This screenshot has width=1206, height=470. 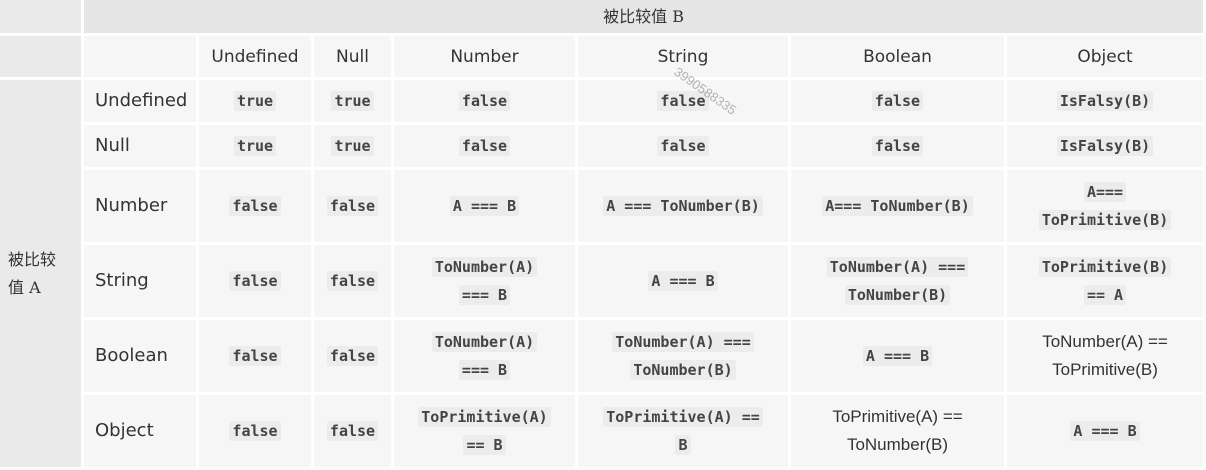 I want to click on header-row-b: 被比较值 B, so click(x=603, y=18).